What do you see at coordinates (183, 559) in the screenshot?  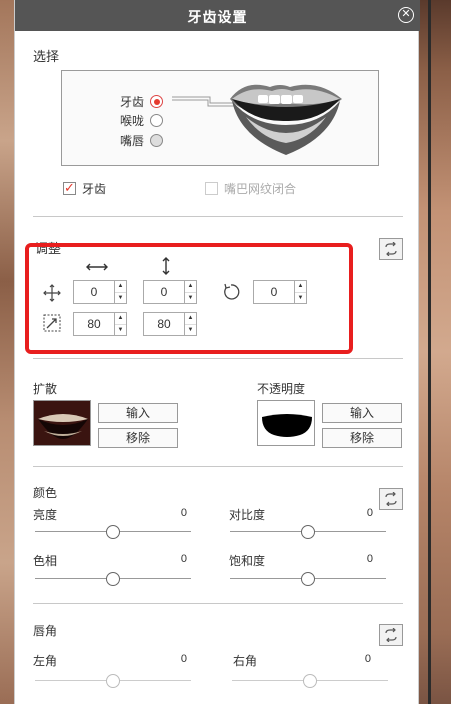 I see `hue-value: 0` at bounding box center [183, 559].